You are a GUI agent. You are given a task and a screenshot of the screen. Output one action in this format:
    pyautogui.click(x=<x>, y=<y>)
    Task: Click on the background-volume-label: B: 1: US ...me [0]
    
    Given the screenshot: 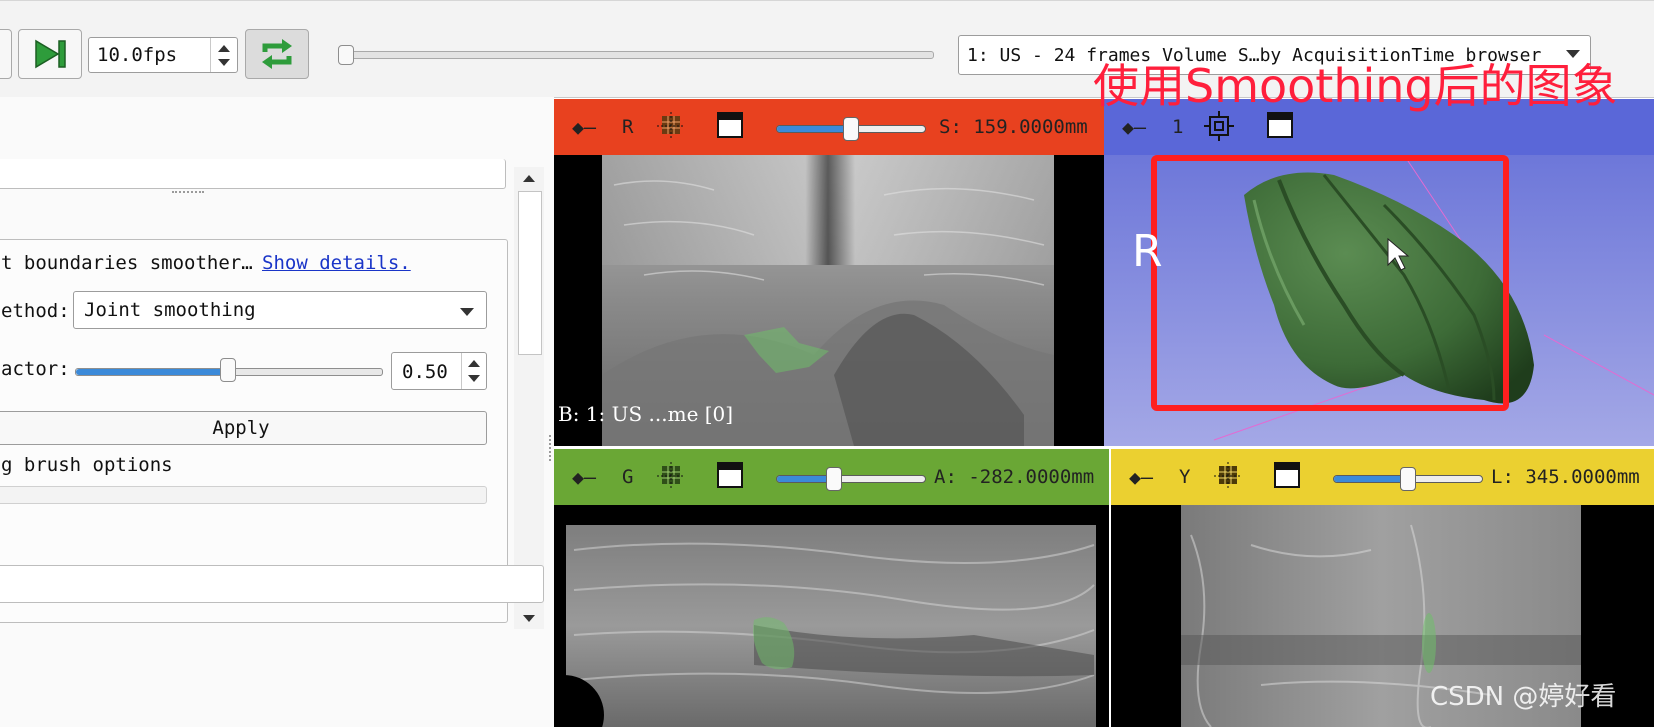 What is the action you would take?
    pyautogui.click(x=645, y=414)
    